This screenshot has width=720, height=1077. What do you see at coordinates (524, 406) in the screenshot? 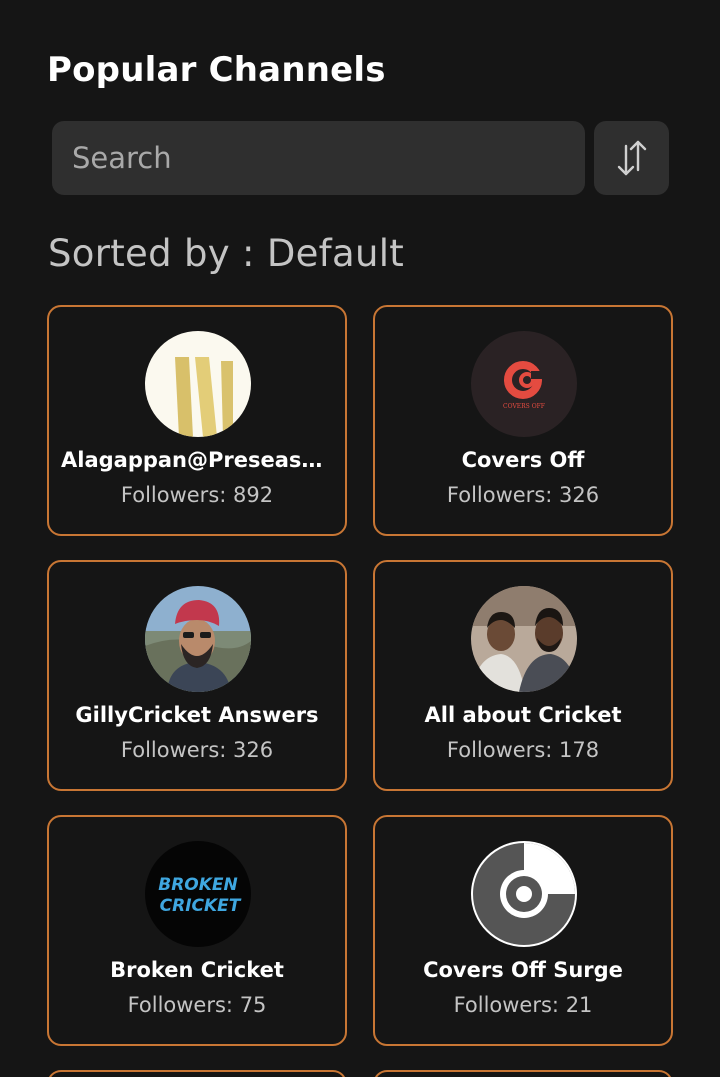
I see `svg-text: COVERS OFF` at bounding box center [524, 406].